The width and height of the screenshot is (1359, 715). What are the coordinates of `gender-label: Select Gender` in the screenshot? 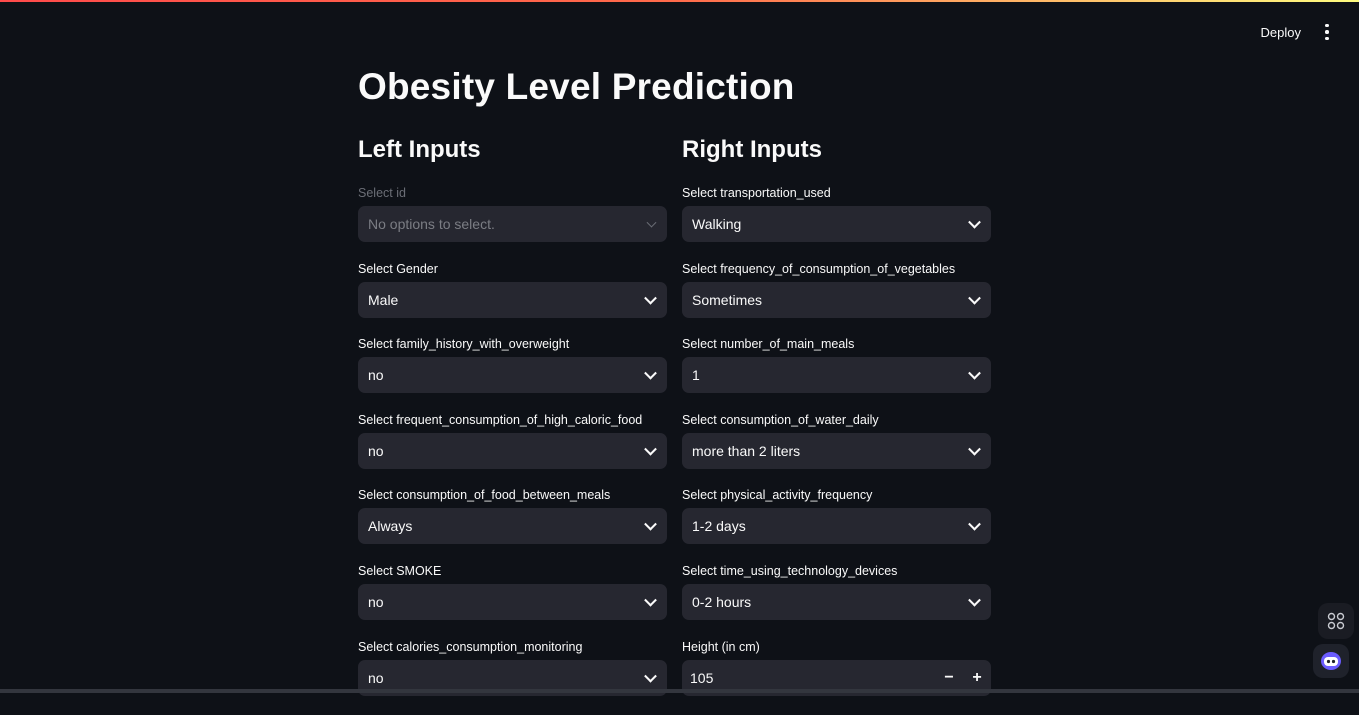 It's located at (512, 272).